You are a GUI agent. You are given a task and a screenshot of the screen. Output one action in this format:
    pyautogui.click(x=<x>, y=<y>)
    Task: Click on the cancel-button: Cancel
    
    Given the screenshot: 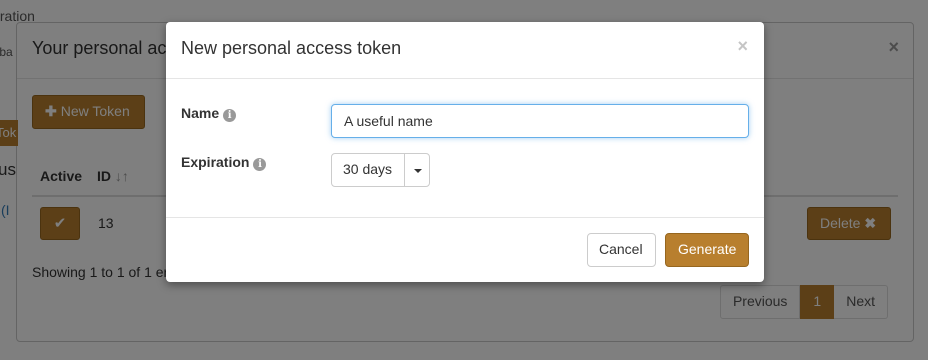 What is the action you would take?
    pyautogui.click(x=621, y=250)
    